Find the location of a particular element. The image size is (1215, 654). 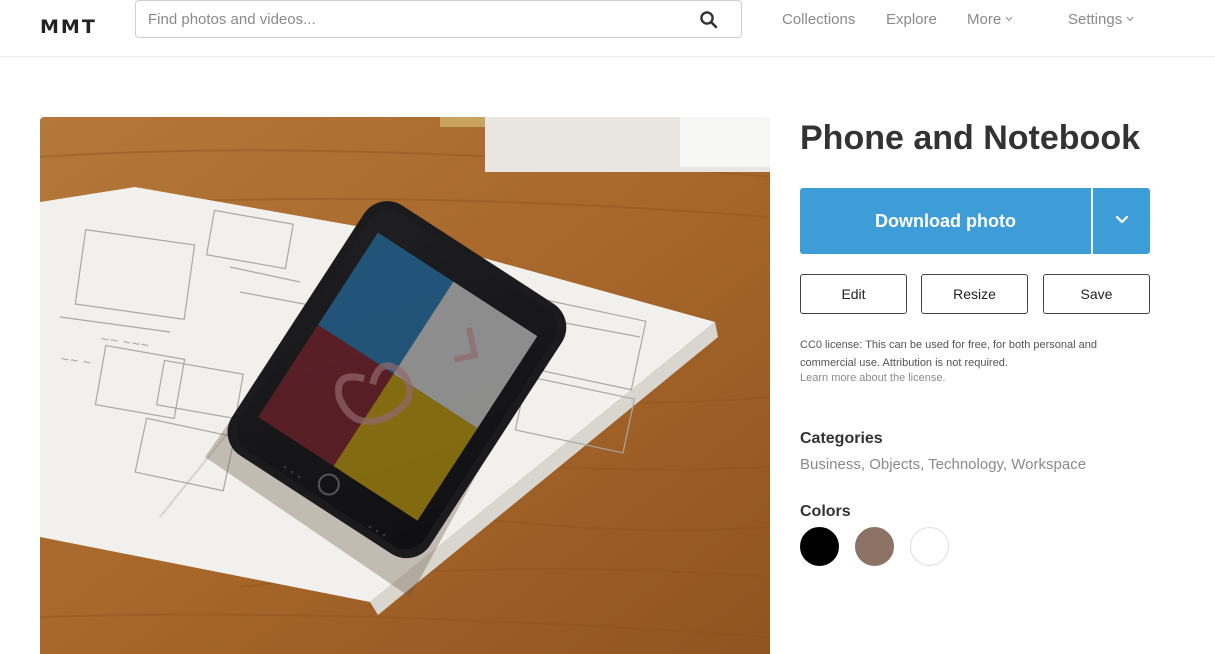

color-swatch-white is located at coordinates (929, 546).